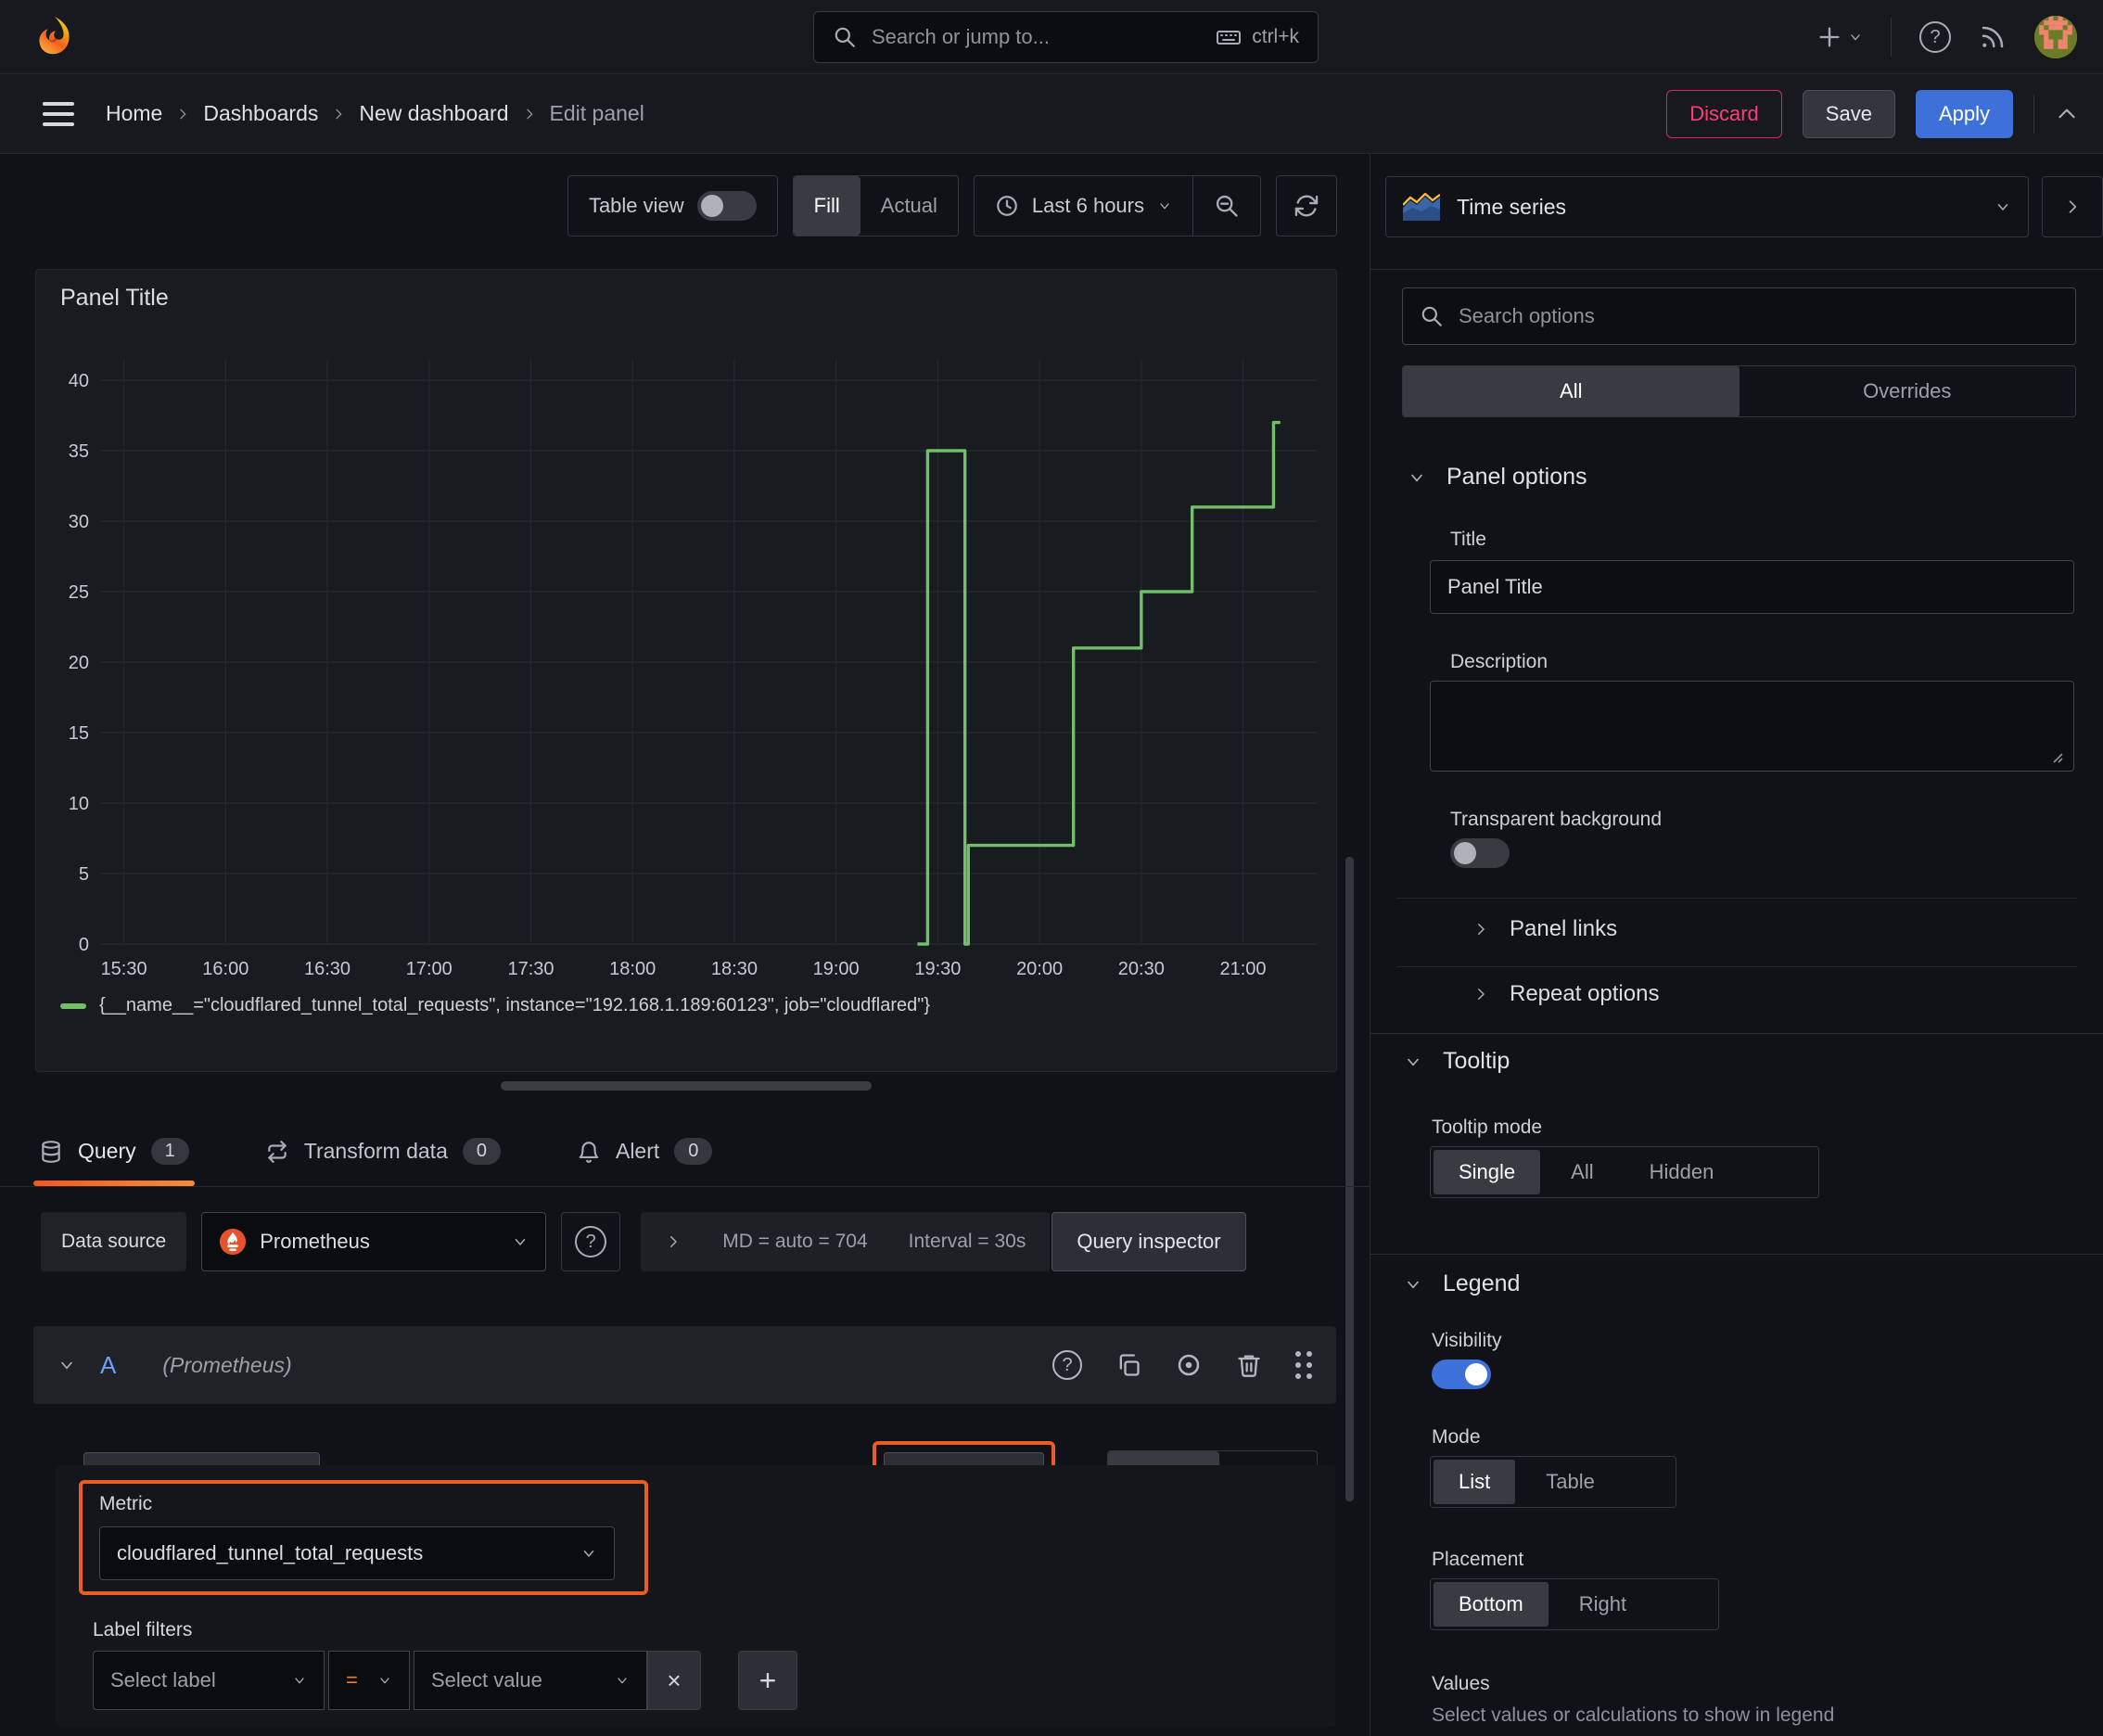 This screenshot has height=1736, width=2103. I want to click on tab-alert: Alert 0, so click(644, 1151).